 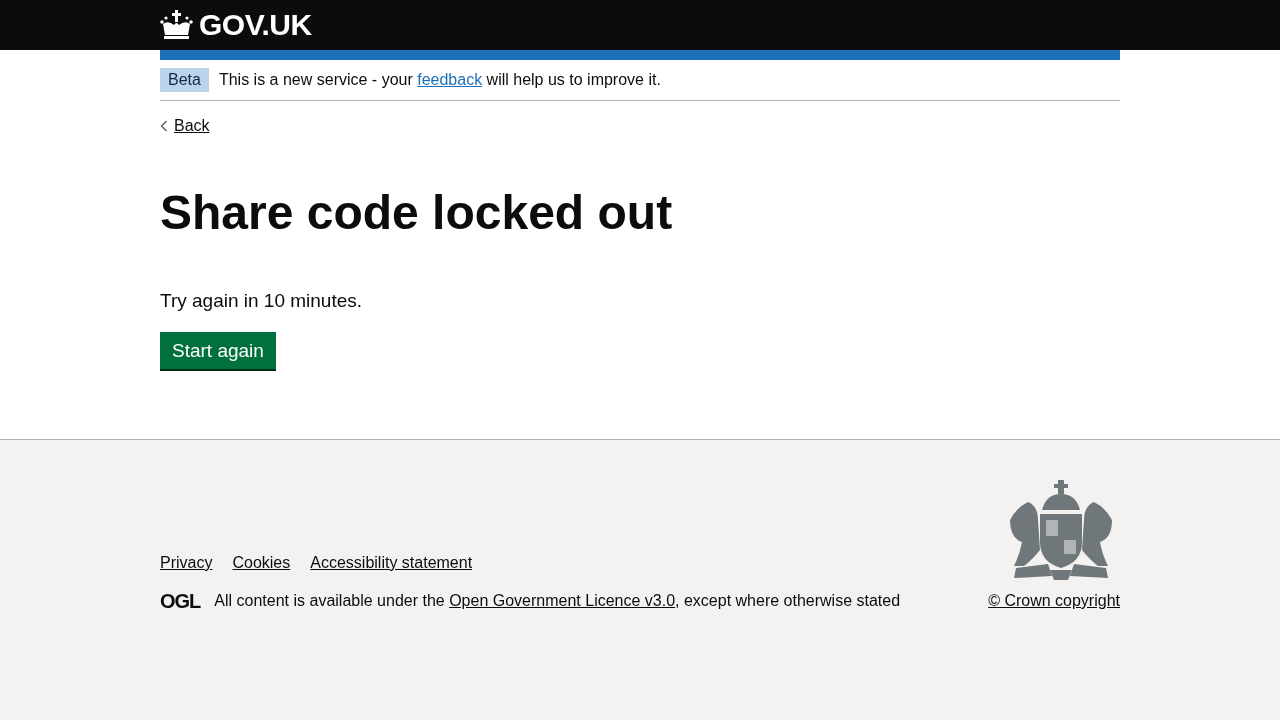 I want to click on licence-logo: OGL, so click(x=180, y=601).